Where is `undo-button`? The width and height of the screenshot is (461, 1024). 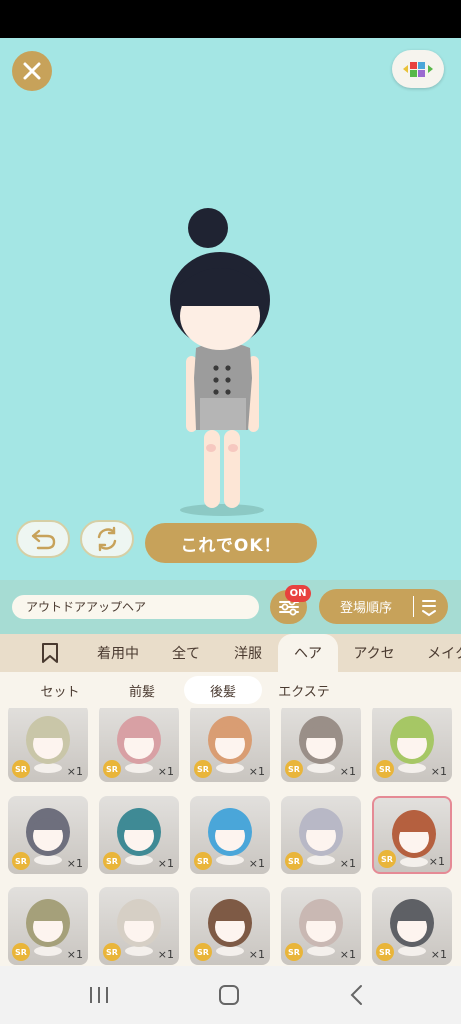
undo-button is located at coordinates (43, 539).